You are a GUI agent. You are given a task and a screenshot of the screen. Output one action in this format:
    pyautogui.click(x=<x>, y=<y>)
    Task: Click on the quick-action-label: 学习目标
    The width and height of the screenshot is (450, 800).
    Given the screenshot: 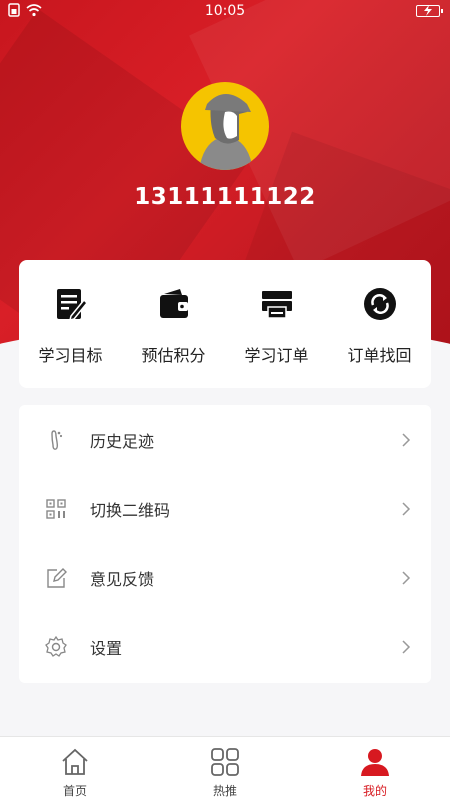 What is the action you would take?
    pyautogui.click(x=70, y=355)
    